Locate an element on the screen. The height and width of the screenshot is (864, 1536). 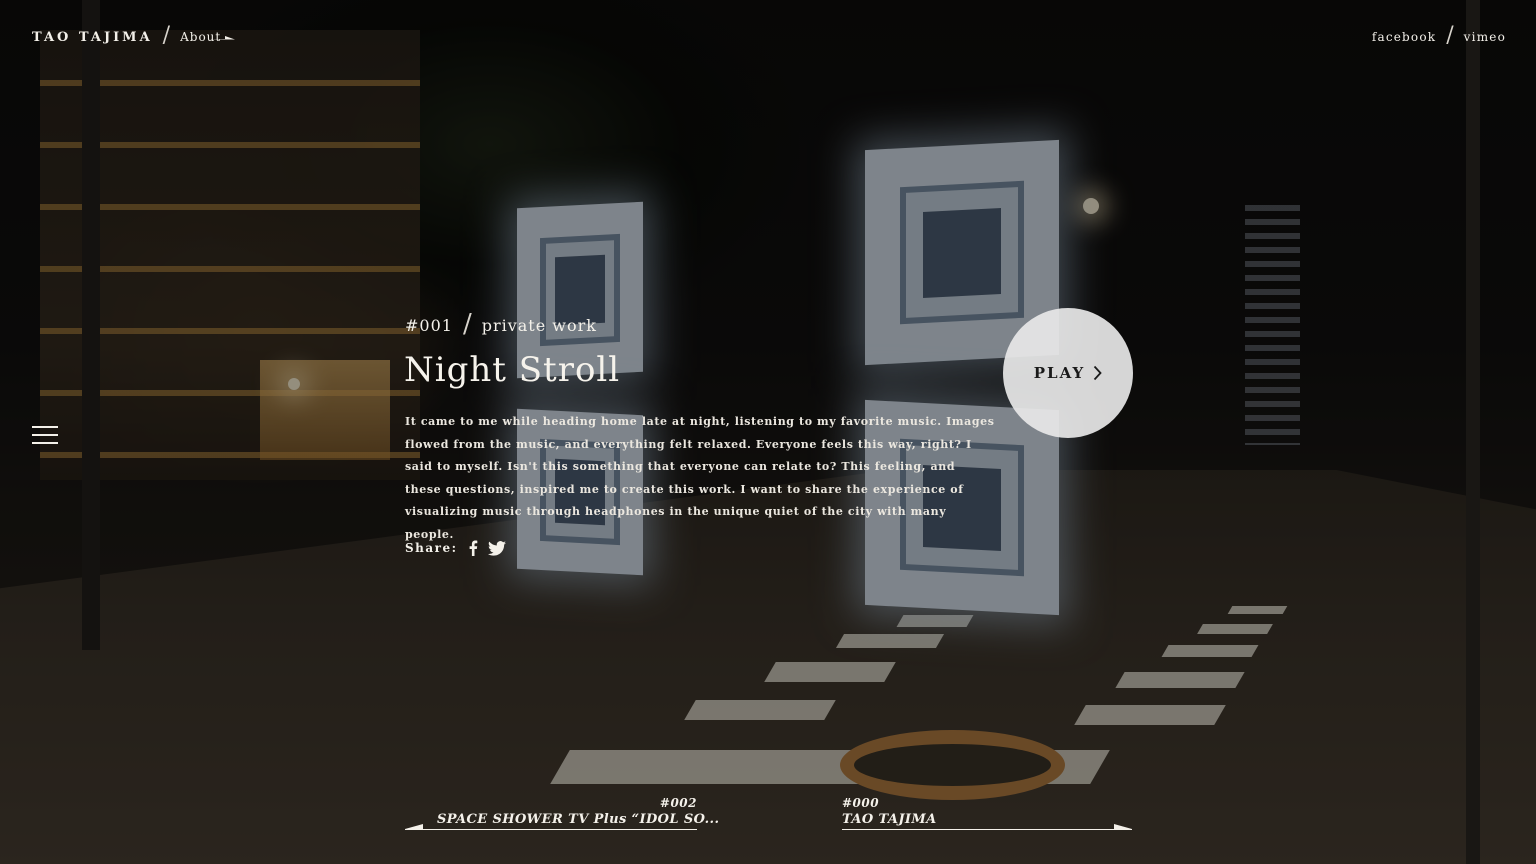
work-title: Night Stroll is located at coordinates (512, 370).